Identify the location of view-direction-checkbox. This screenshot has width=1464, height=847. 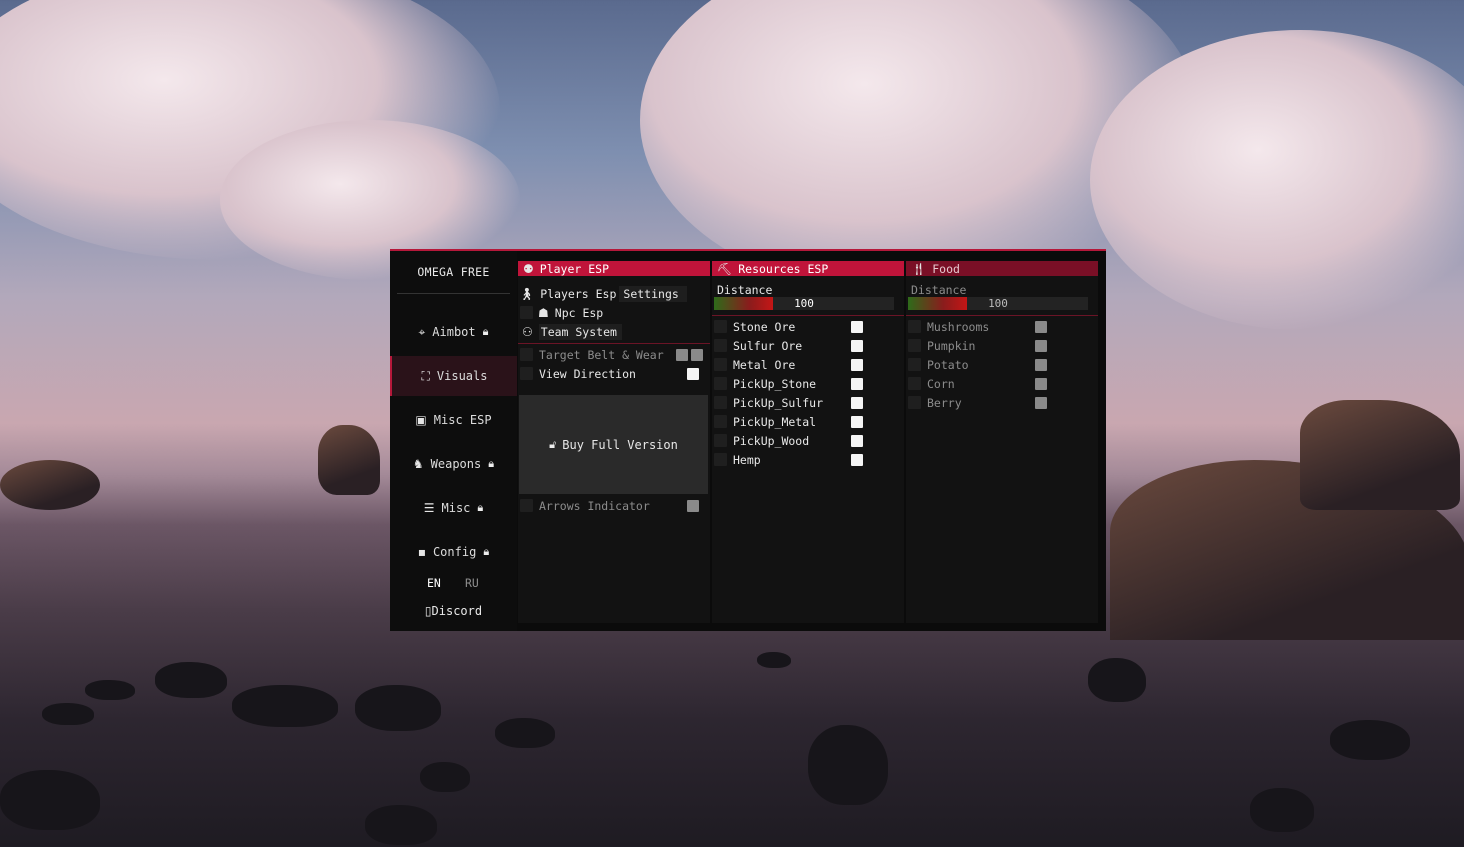
(526, 373).